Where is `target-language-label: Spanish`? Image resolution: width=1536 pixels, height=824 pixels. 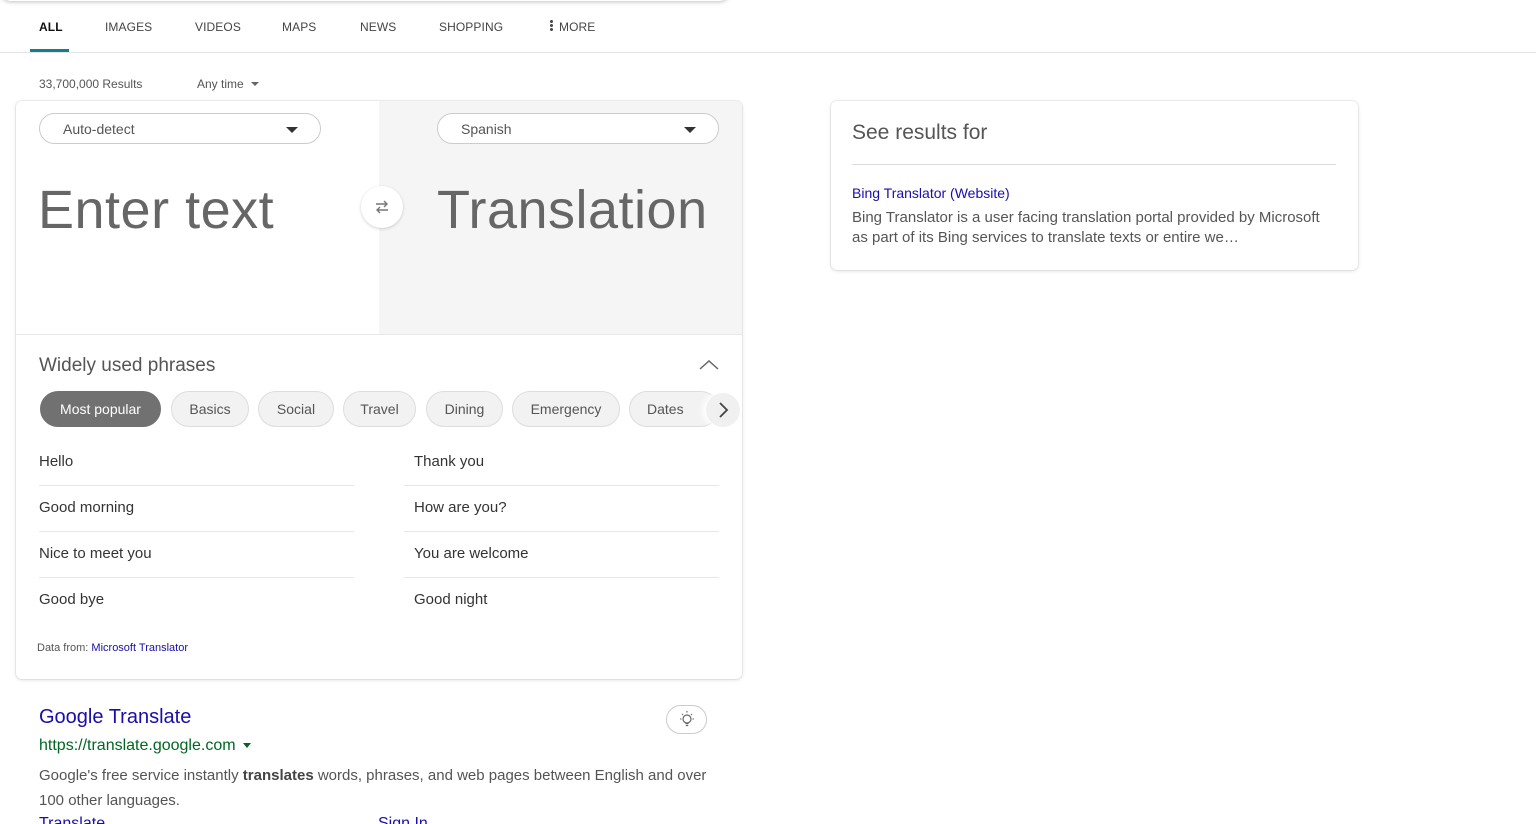
target-language-label: Spanish is located at coordinates (486, 129).